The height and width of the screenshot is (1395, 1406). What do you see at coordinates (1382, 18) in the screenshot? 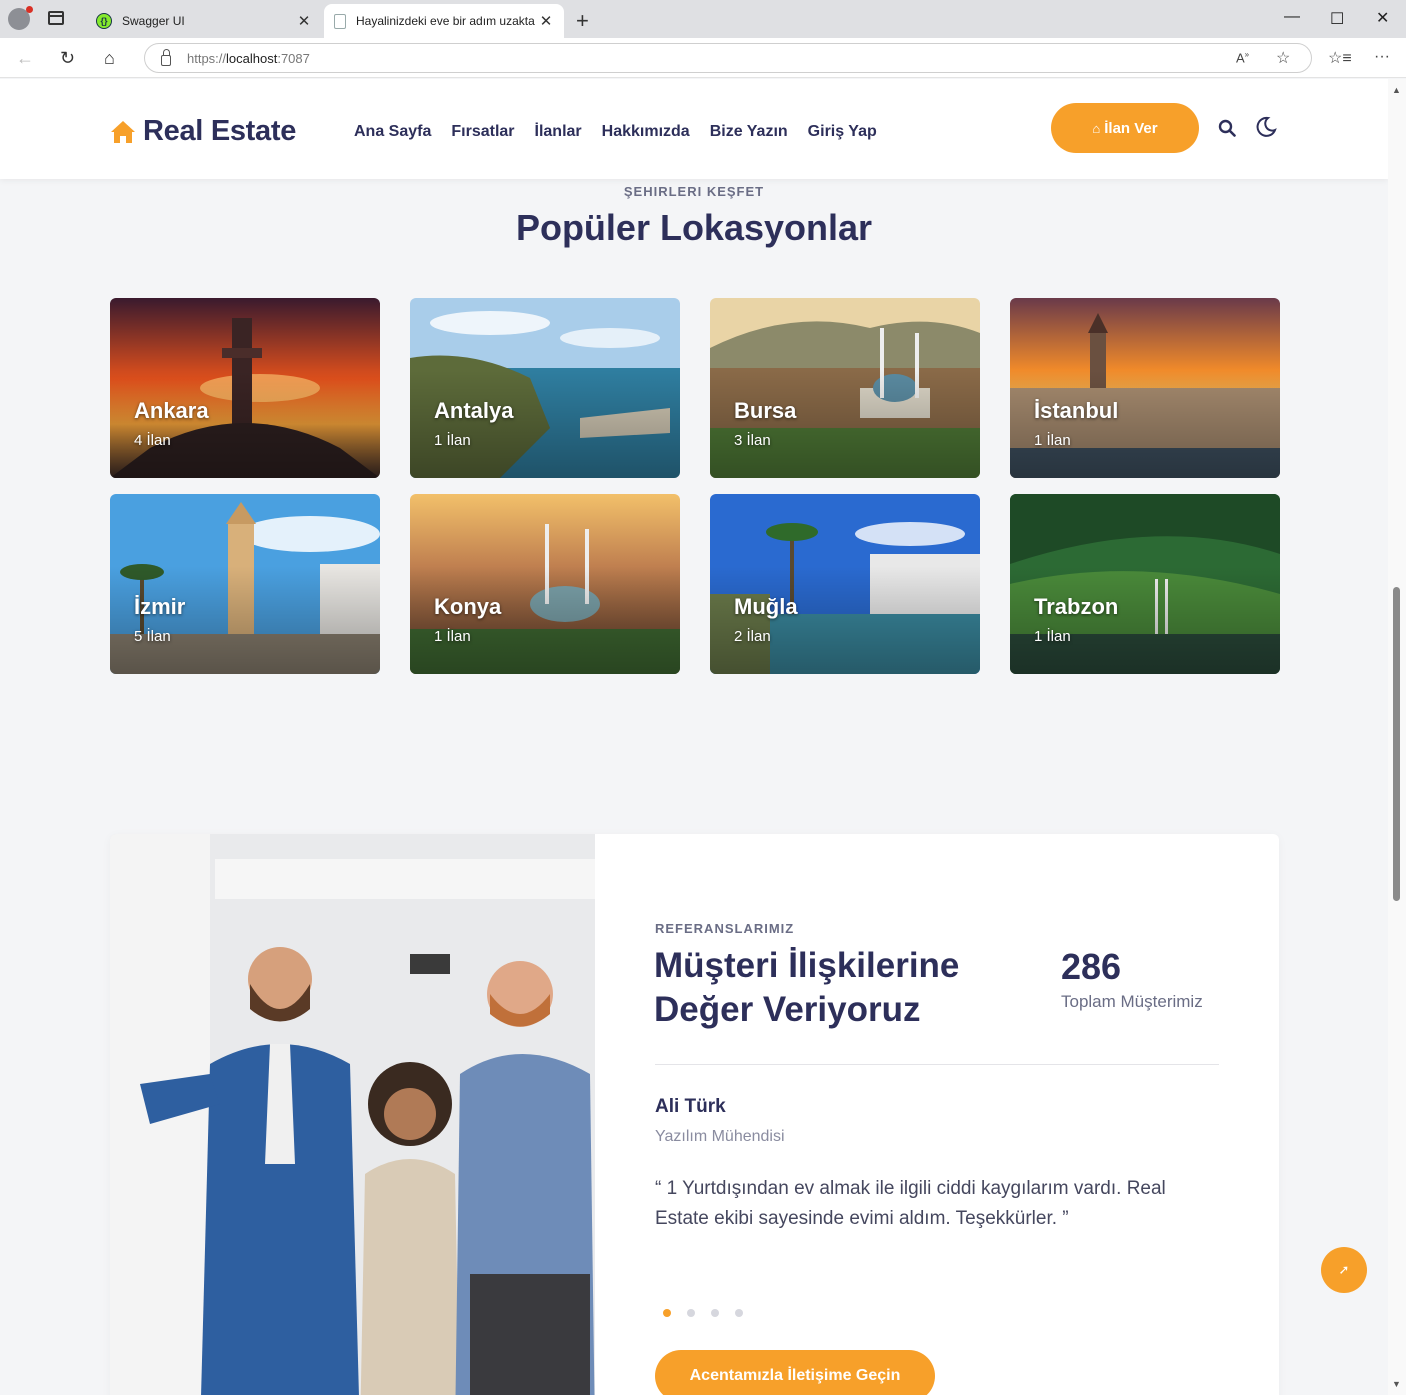
I see `window-close-icon: ✕` at bounding box center [1382, 18].